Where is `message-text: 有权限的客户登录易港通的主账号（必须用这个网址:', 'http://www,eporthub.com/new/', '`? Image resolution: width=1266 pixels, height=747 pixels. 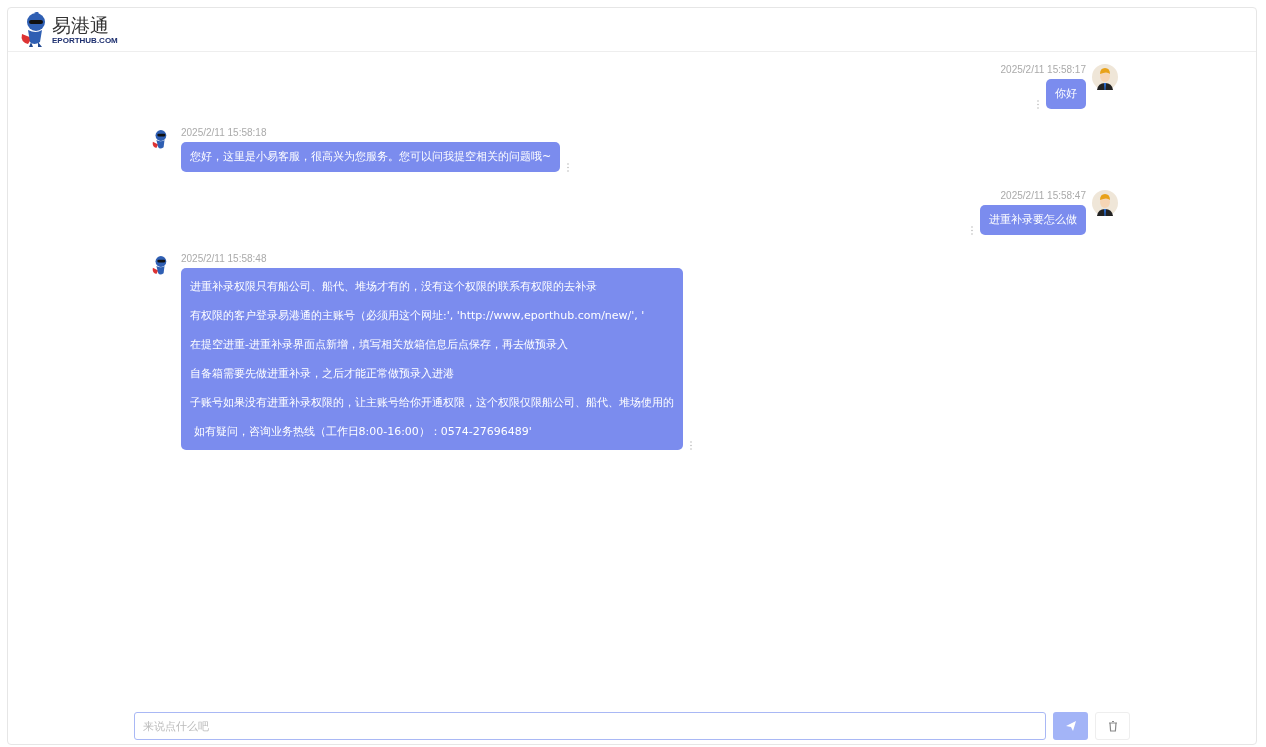 message-text: 有权限的客户登录易港通的主账号（必须用这个网址:', 'http://www,eporthub.com/new/', ' is located at coordinates (418, 316).